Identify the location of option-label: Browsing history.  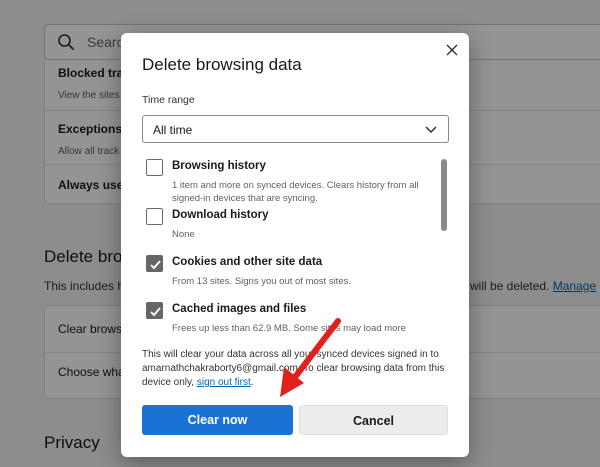
(219, 166).